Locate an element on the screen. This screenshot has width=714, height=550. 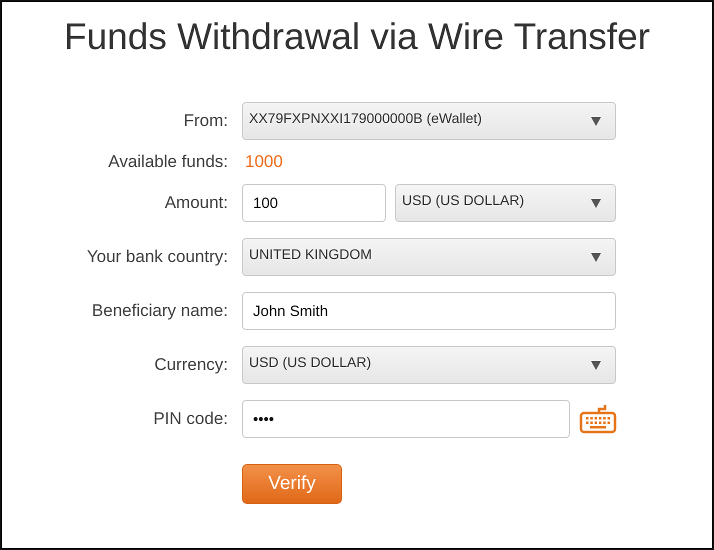
field-label: Currency: is located at coordinates (190, 365).